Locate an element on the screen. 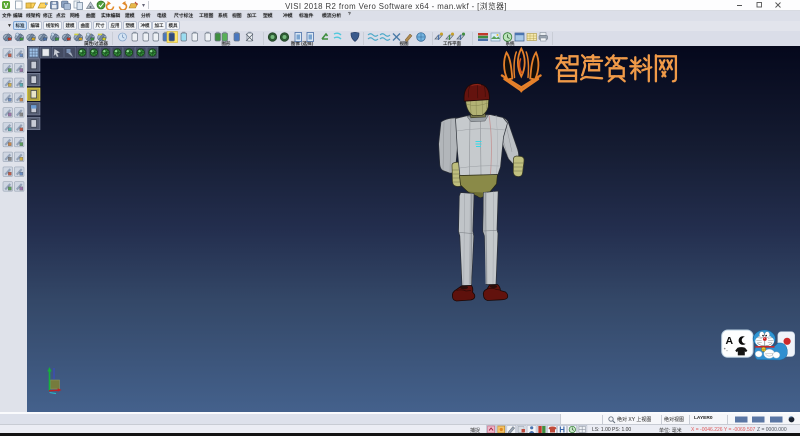 This screenshot has width=800, height=436. svg-text: V is located at coordinates (6, 6).